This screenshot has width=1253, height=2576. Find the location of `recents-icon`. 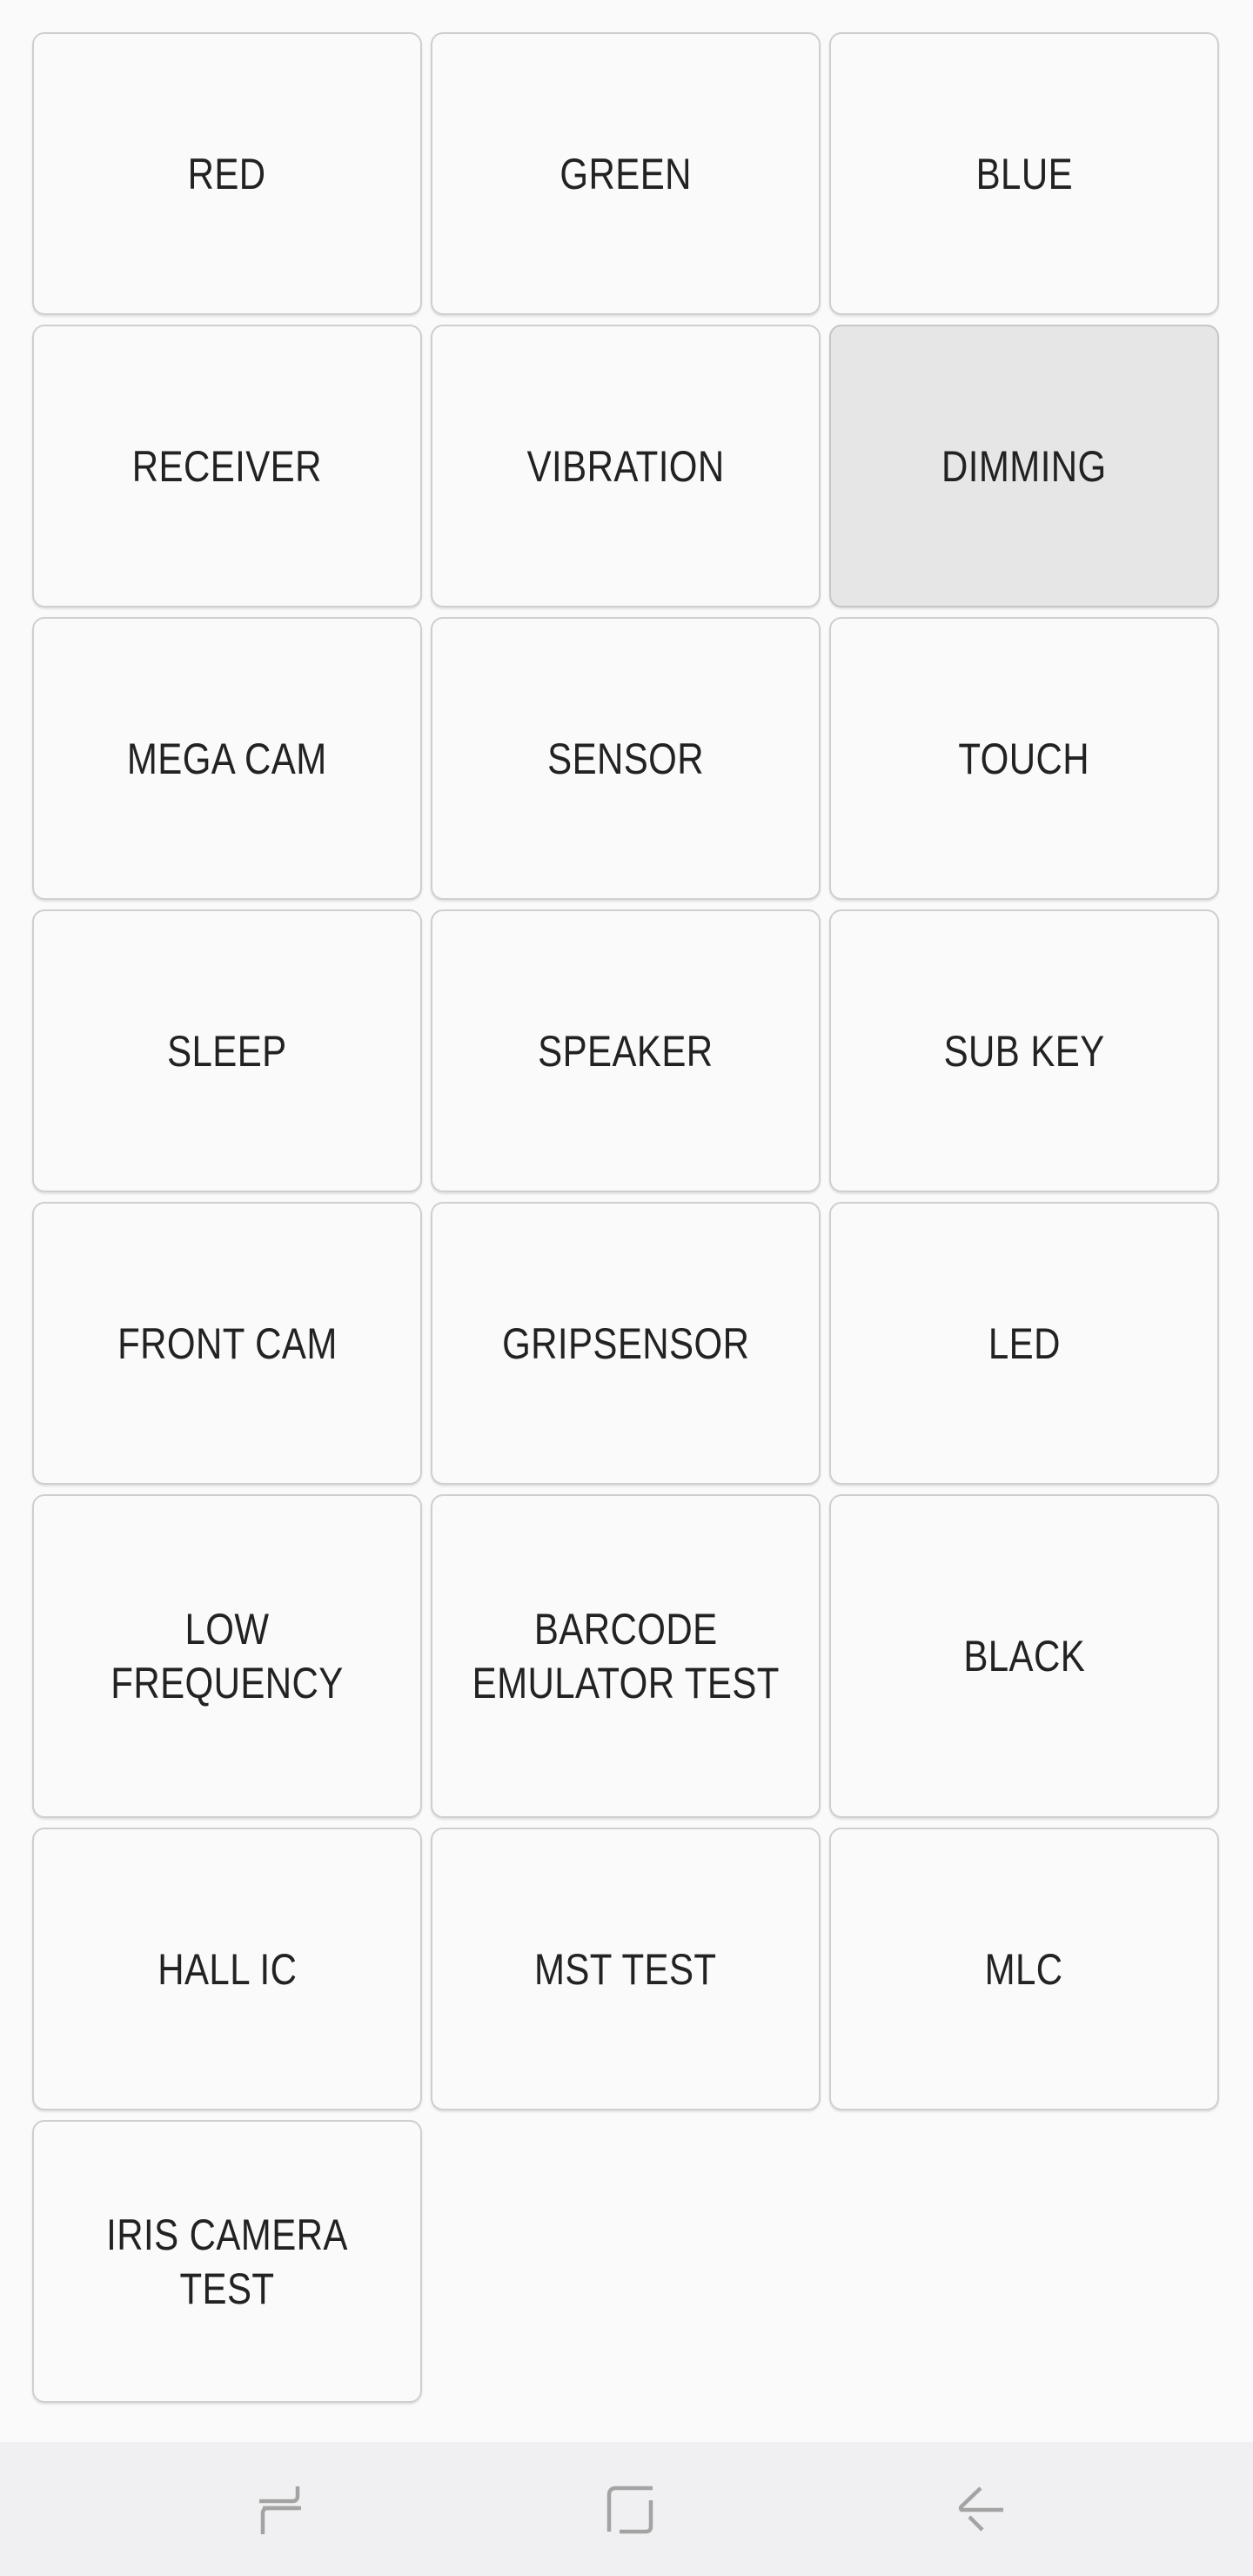

recents-icon is located at coordinates (280, 2510).